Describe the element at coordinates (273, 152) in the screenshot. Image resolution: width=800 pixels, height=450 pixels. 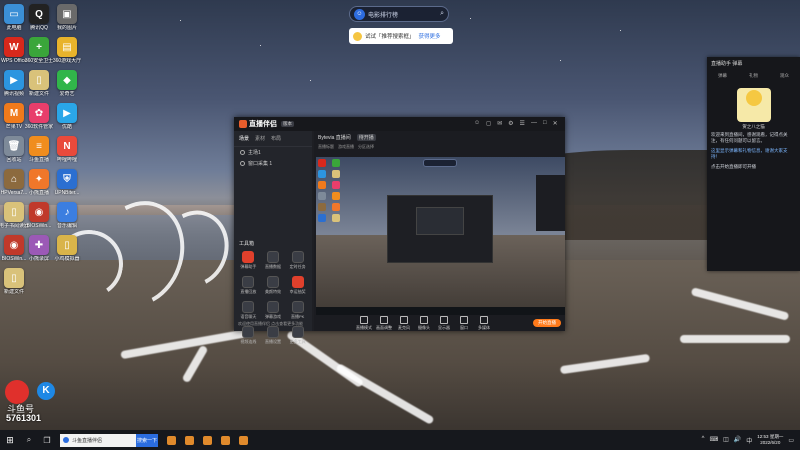
I see `scene-item: 主场1` at that location.